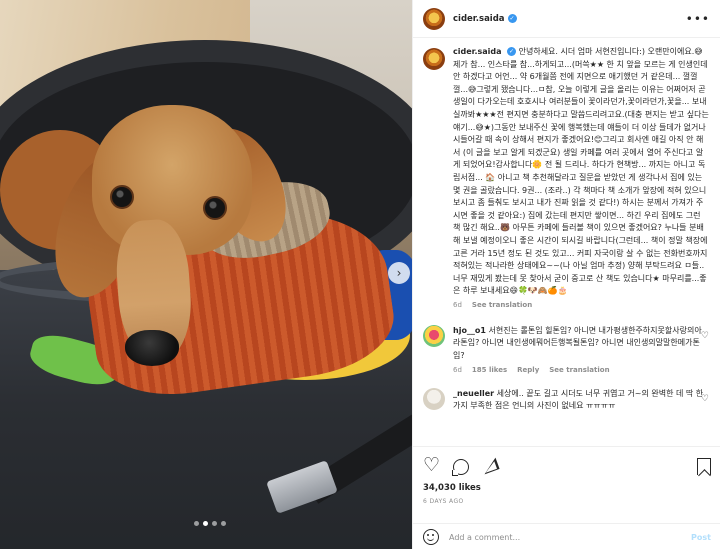 The image size is (720, 549). Describe the element at coordinates (704, 466) in the screenshot. I see `save-bookmark-icon` at that location.